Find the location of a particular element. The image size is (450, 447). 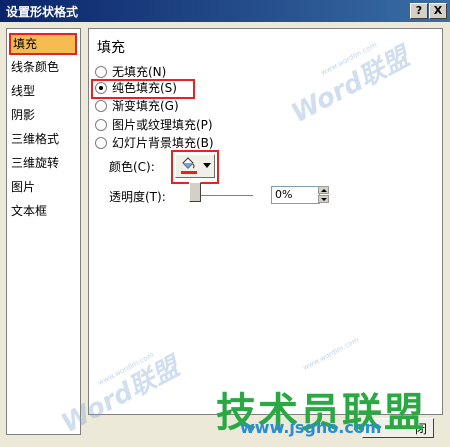

sidebar-item-shadow: 阴影 is located at coordinates (23, 115).